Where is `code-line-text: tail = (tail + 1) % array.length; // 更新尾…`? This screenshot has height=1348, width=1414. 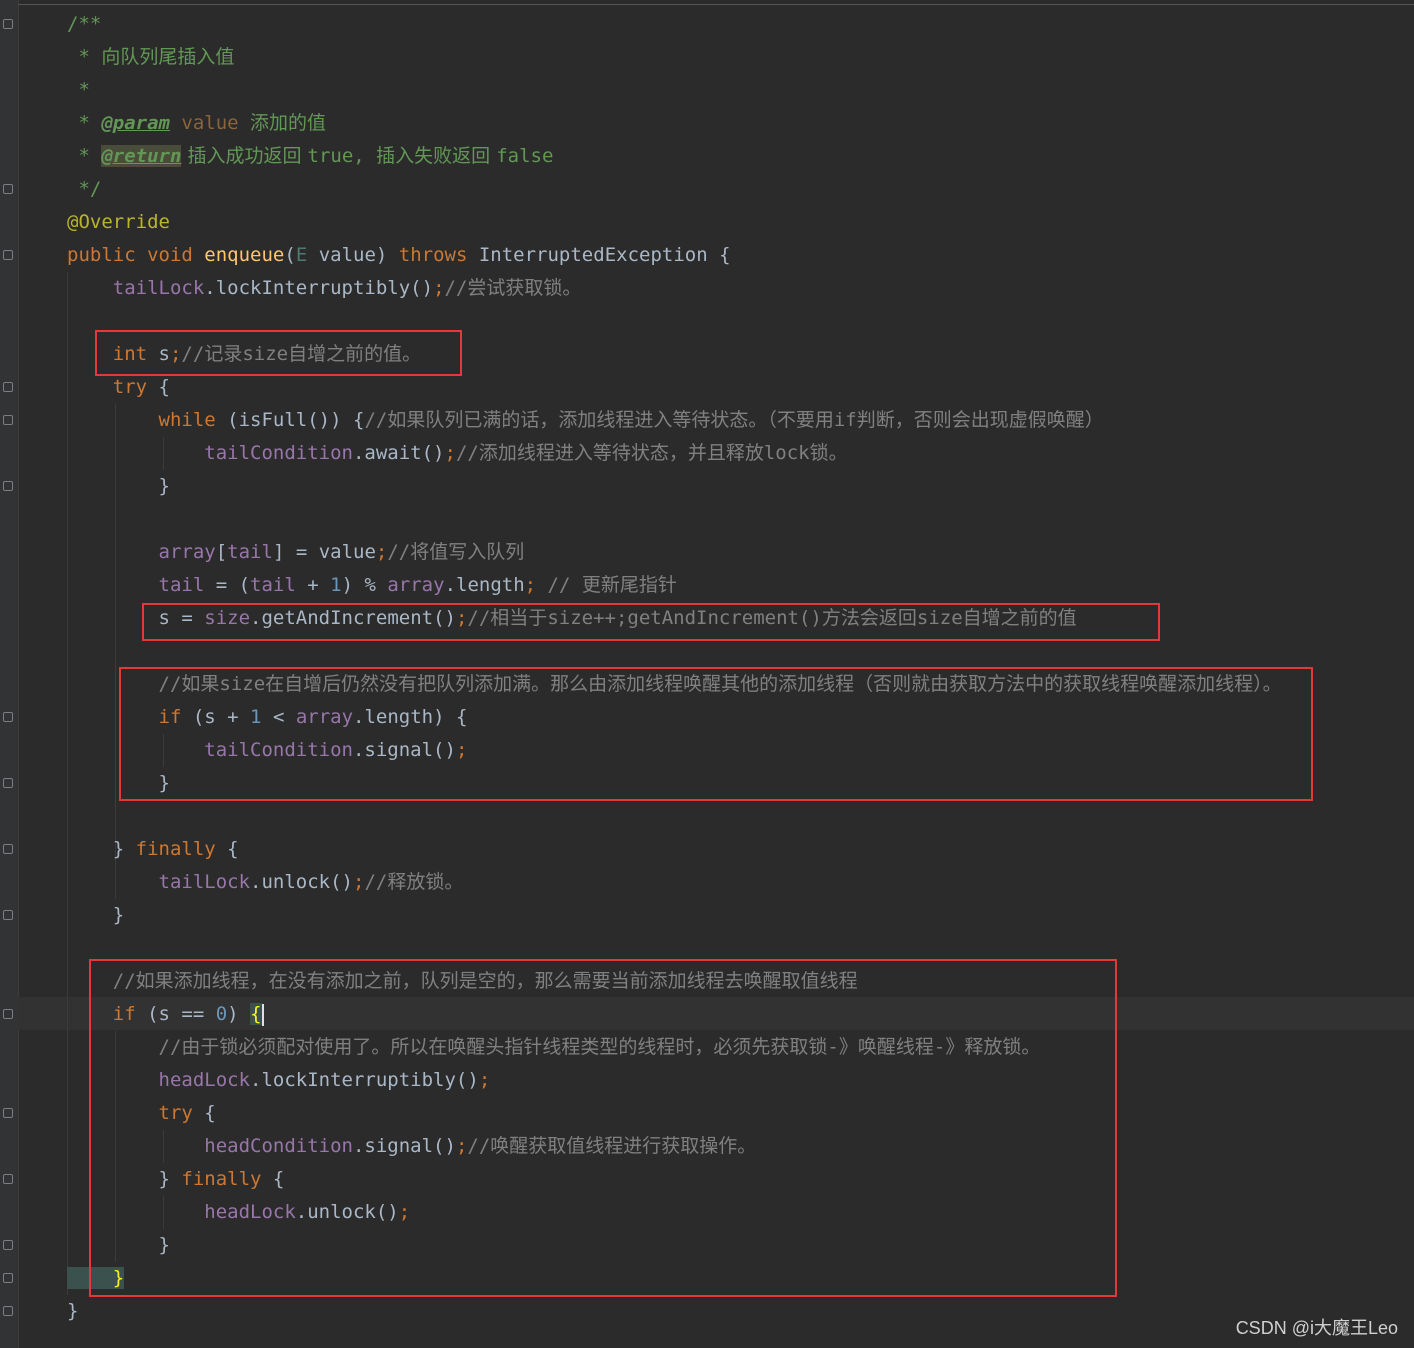
code-line-text: tail = (tail + 1) % array.length; // 更新尾… is located at coordinates (372, 585).